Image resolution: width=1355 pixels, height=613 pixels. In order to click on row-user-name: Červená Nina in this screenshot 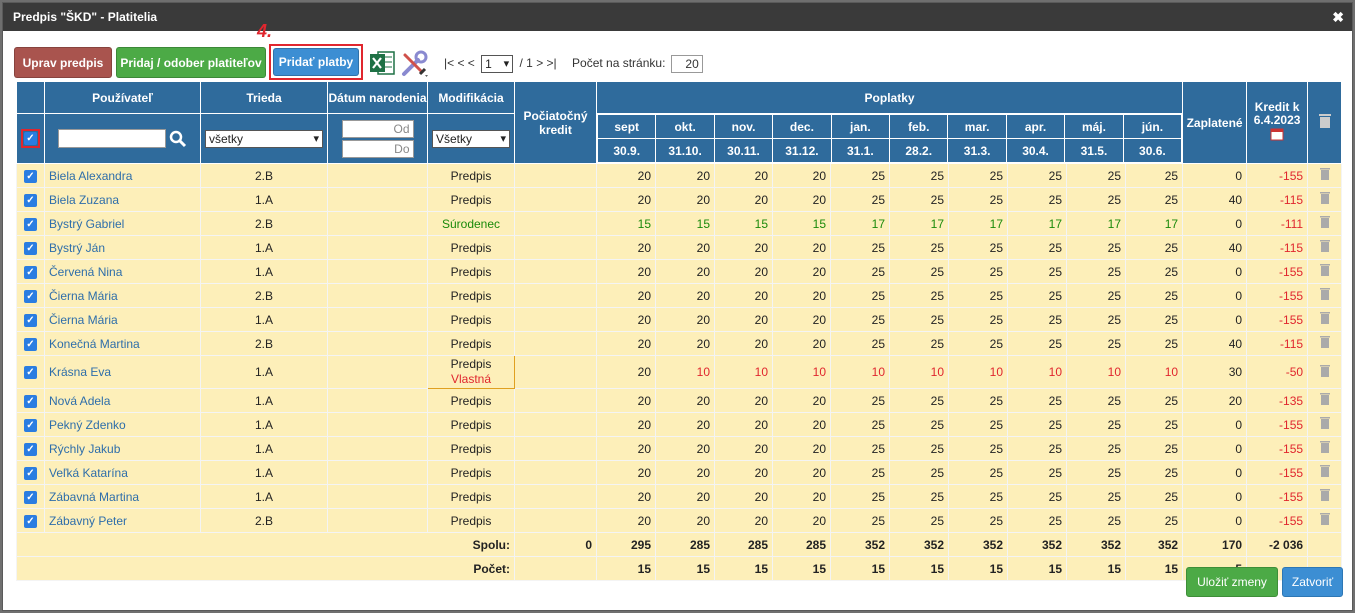, I will do `click(122, 271)`.